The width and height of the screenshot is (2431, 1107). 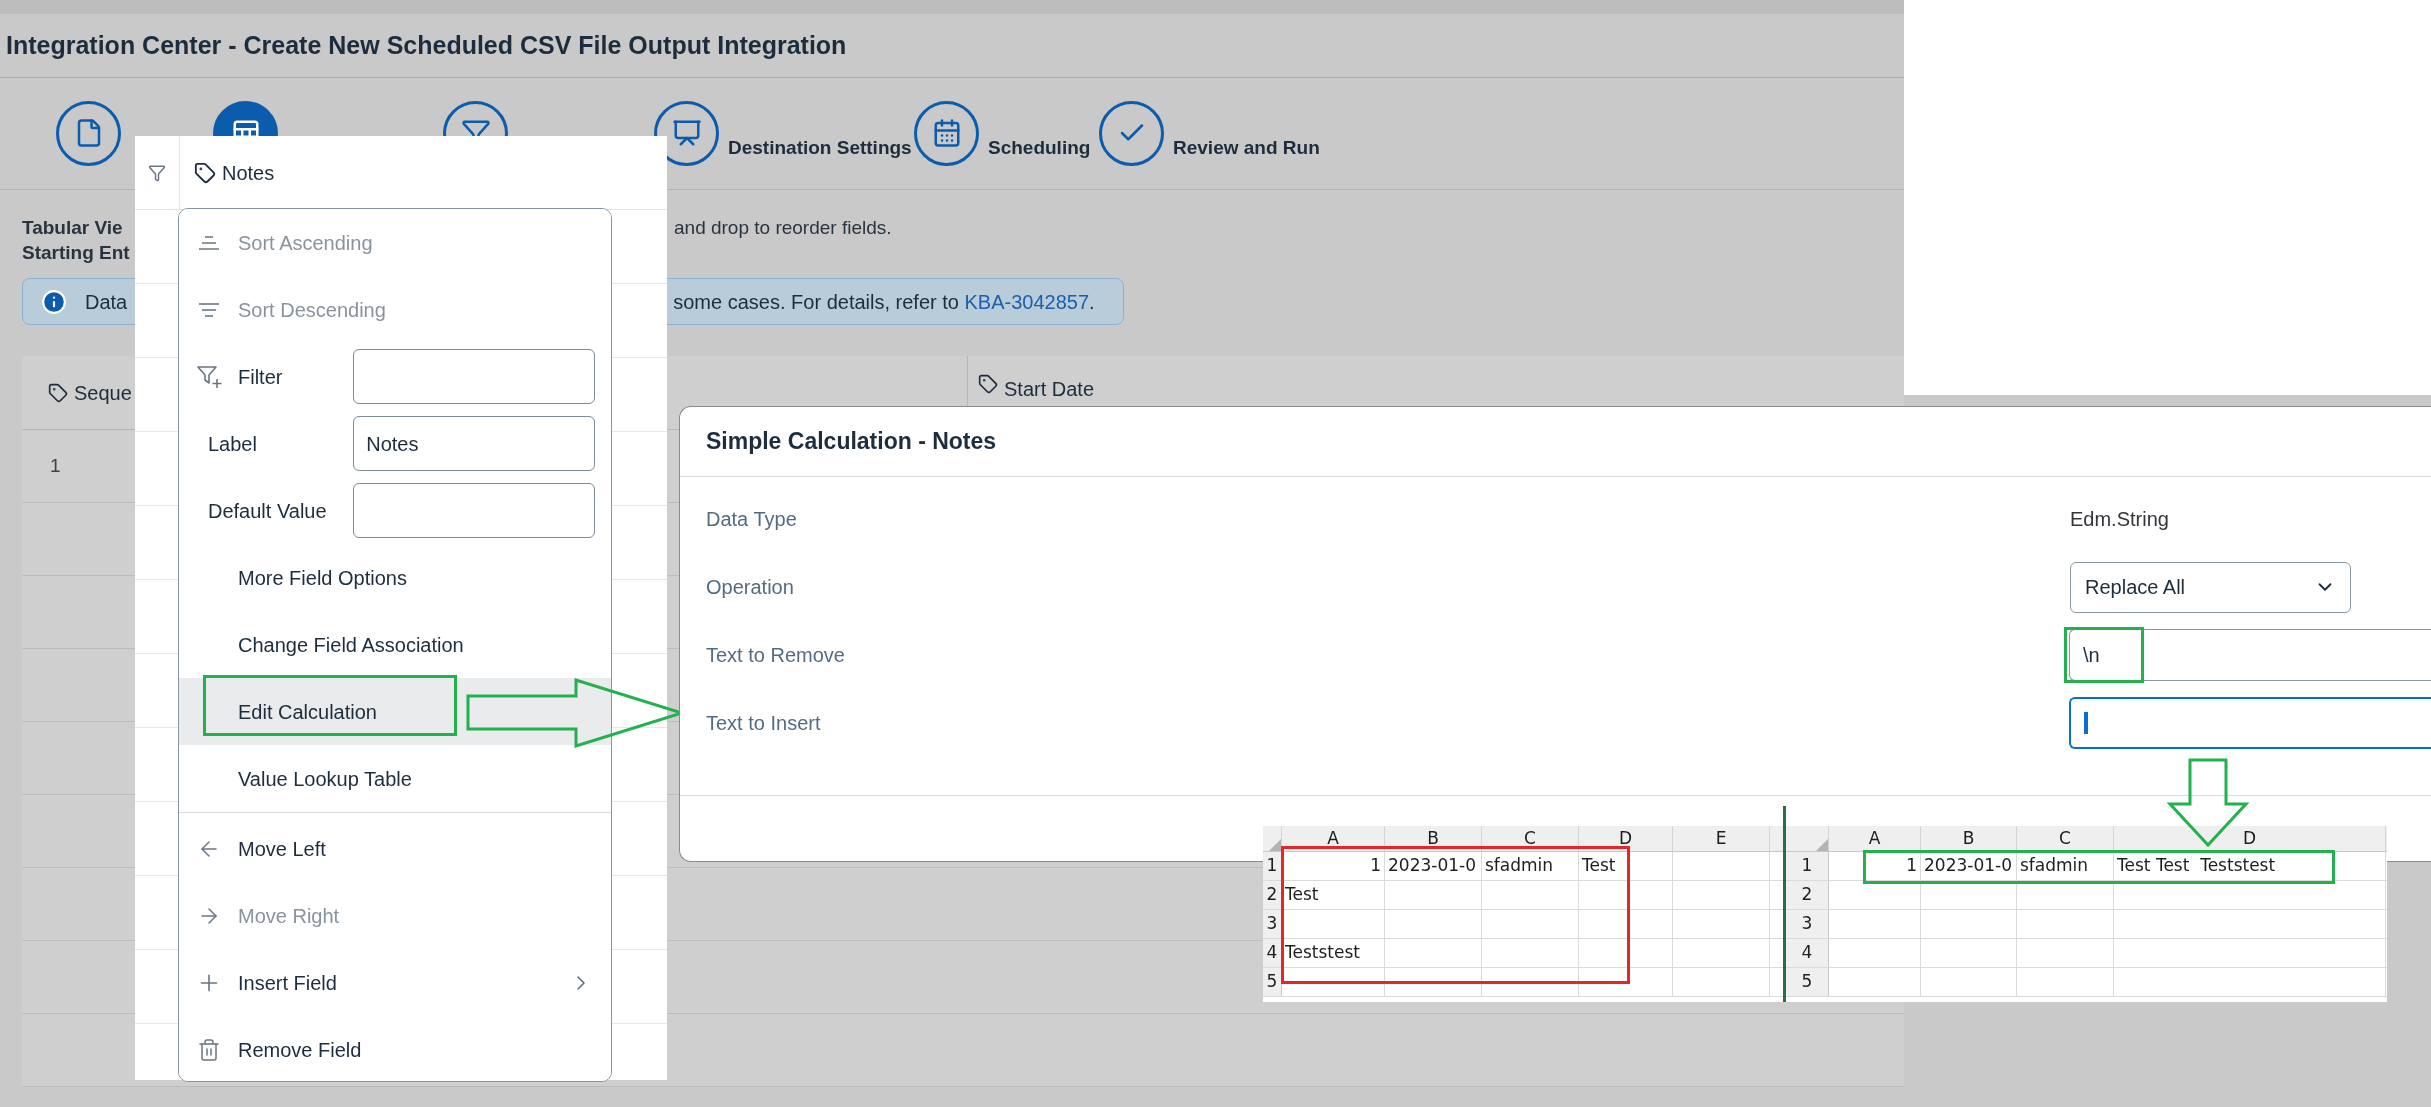 What do you see at coordinates (2086, 723) in the screenshot?
I see `text-cursor` at bounding box center [2086, 723].